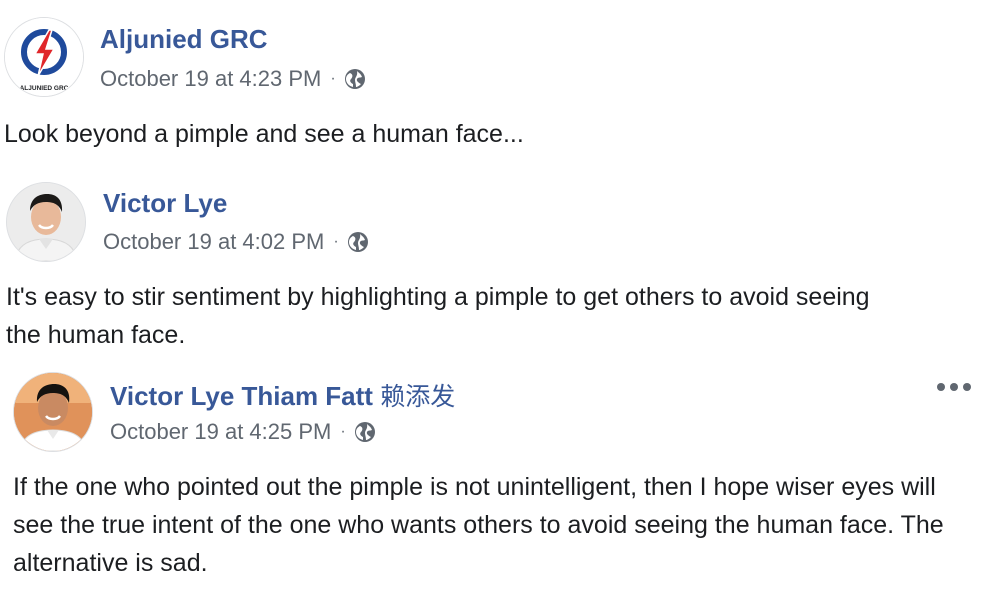 The height and width of the screenshot is (599, 1001). I want to click on post-timestamp: October 19 at 4:25 PM, so click(220, 432).